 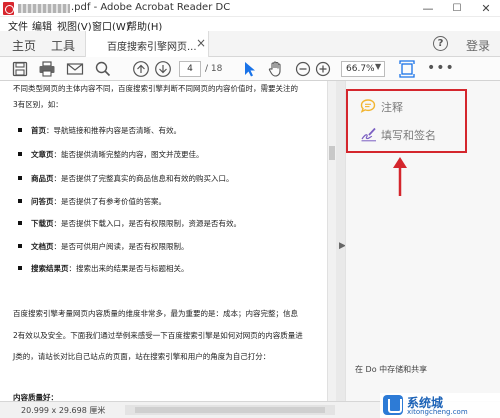 What do you see at coordinates (75, 69) in the screenshot?
I see `email-icon` at bounding box center [75, 69].